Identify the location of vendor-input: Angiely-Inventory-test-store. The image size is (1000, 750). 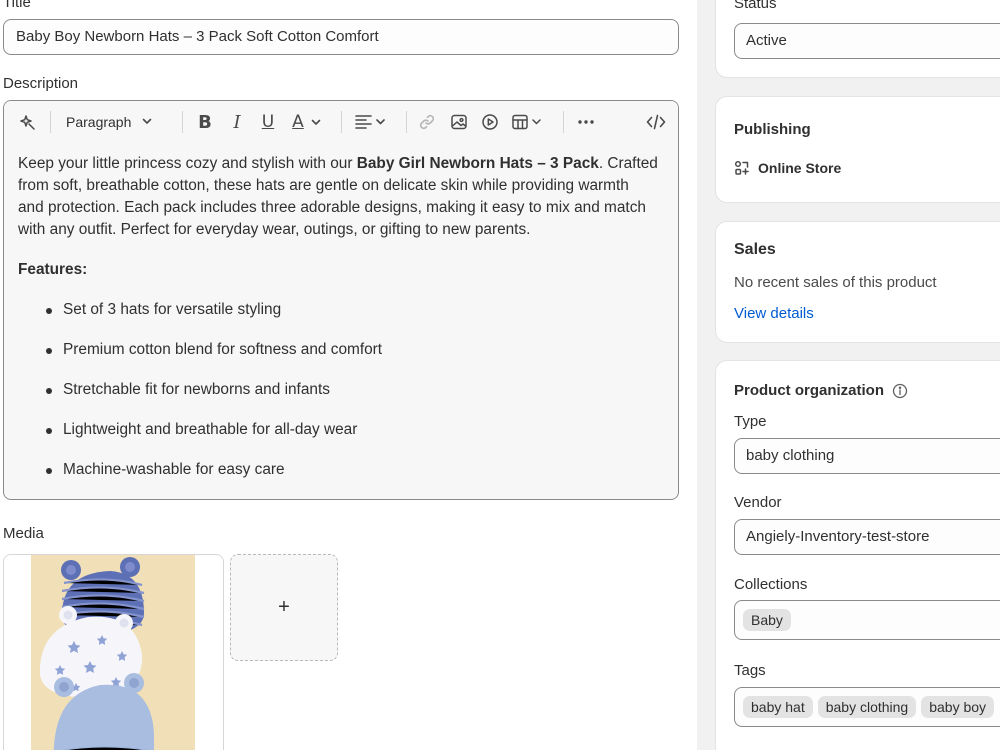
(867, 537).